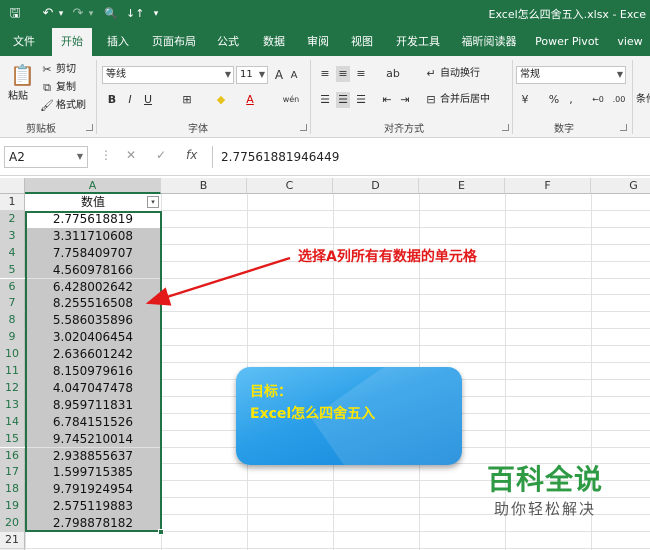 This screenshot has width=650, height=550. Describe the element at coordinates (78, 14) in the screenshot. I see `redo-icon: ↷` at that location.